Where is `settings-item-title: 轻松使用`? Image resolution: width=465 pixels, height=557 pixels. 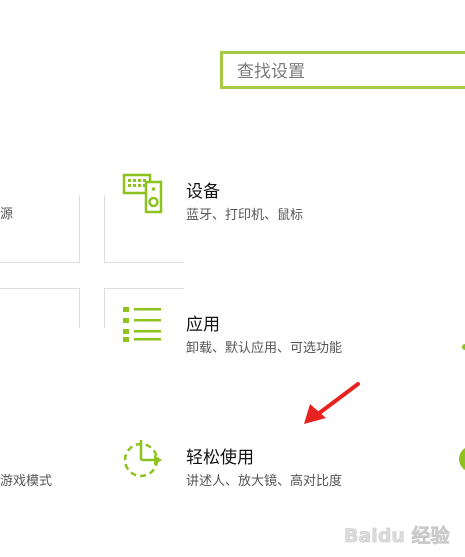
settings-item-title: 轻松使用 is located at coordinates (220, 458).